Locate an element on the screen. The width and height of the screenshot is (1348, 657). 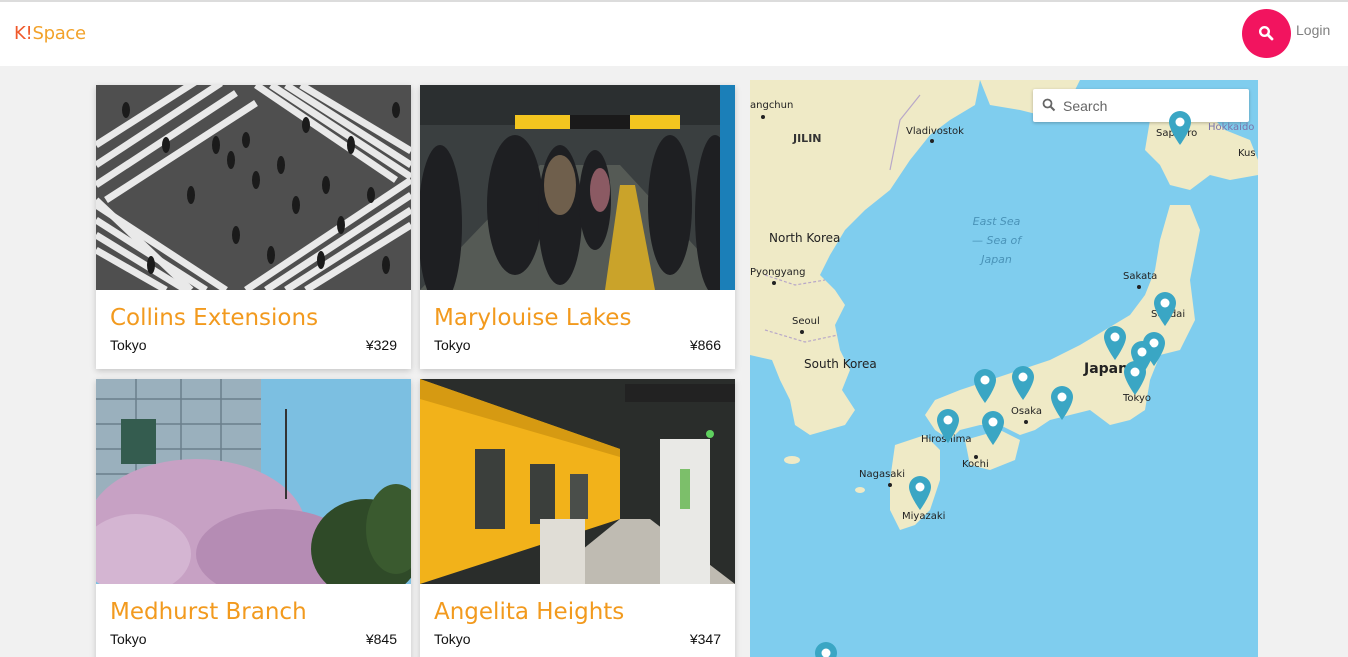
map-label-seoul: Seoul is located at coordinates (806, 321).